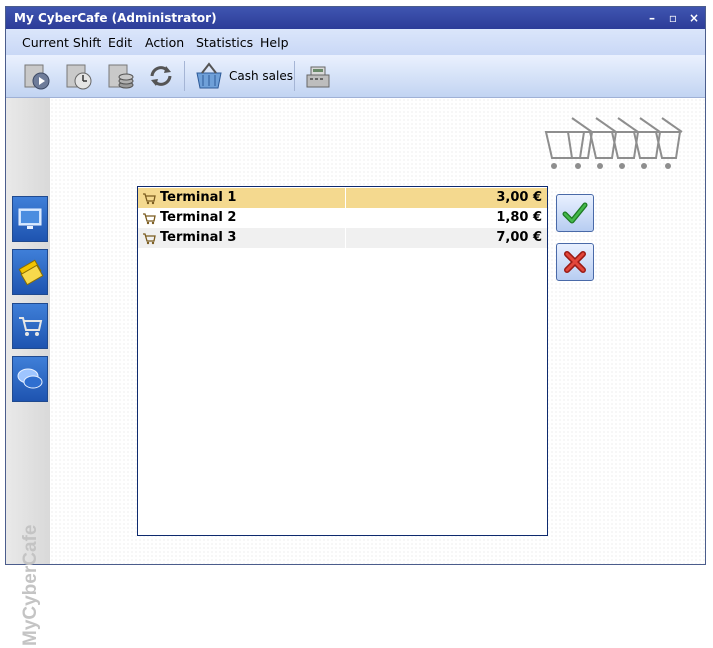  I want to click on checkmark-icon, so click(575, 213).